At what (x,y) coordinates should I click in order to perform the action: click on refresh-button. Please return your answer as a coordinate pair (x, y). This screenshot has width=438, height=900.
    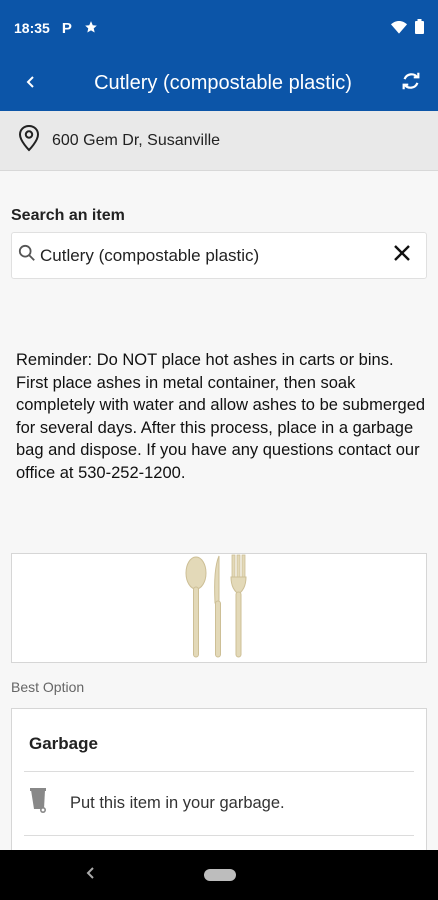
    Looking at the image, I should click on (411, 83).